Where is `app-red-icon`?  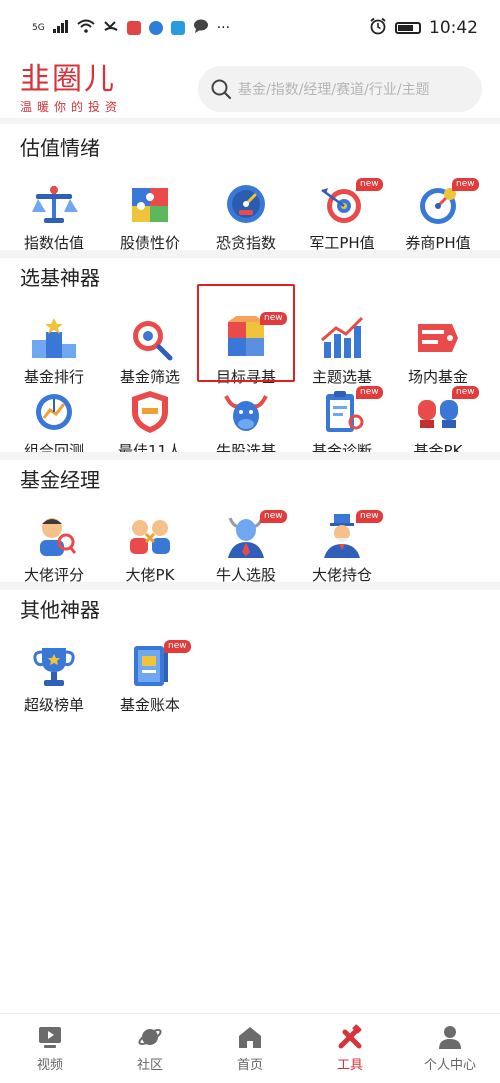 app-red-icon is located at coordinates (133, 28).